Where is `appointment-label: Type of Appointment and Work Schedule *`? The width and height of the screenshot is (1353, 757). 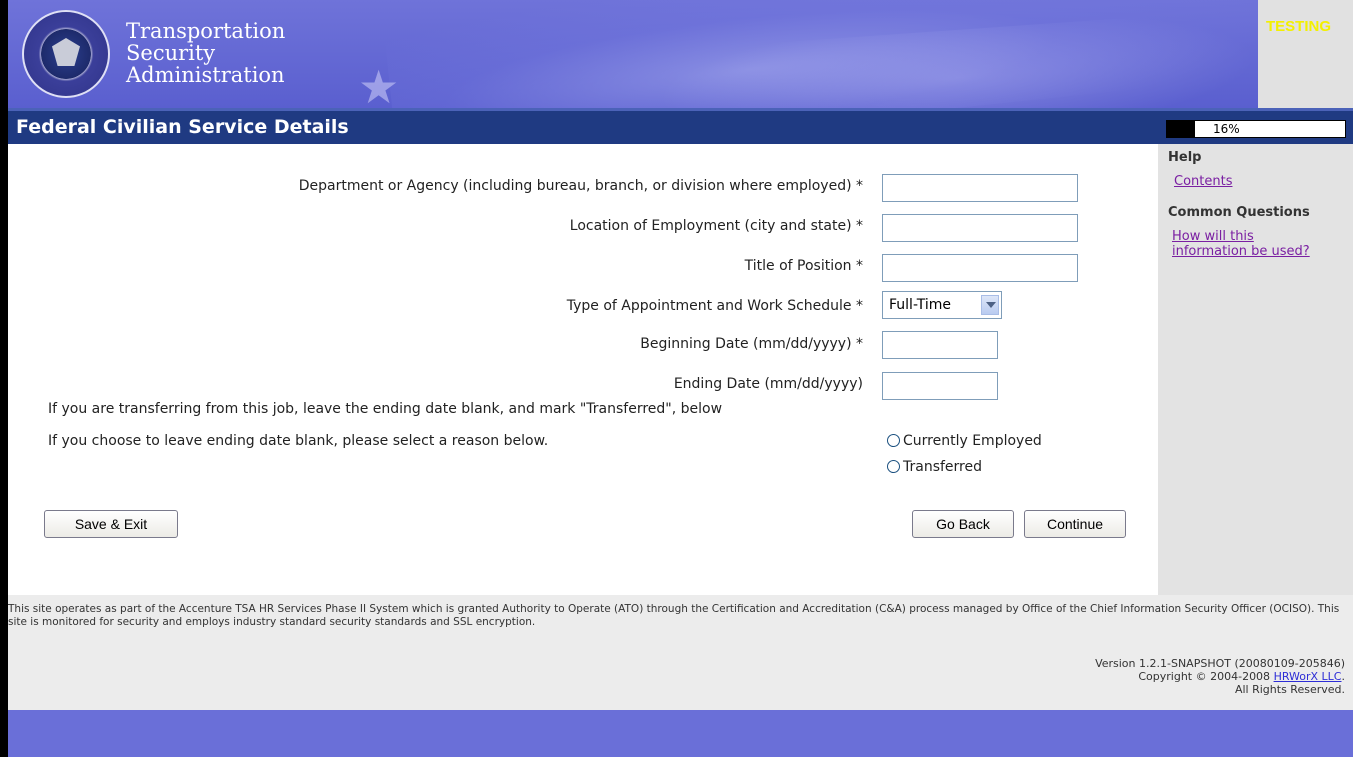
appointment-label: Type of Appointment and Work Schedule * is located at coordinates (714, 306).